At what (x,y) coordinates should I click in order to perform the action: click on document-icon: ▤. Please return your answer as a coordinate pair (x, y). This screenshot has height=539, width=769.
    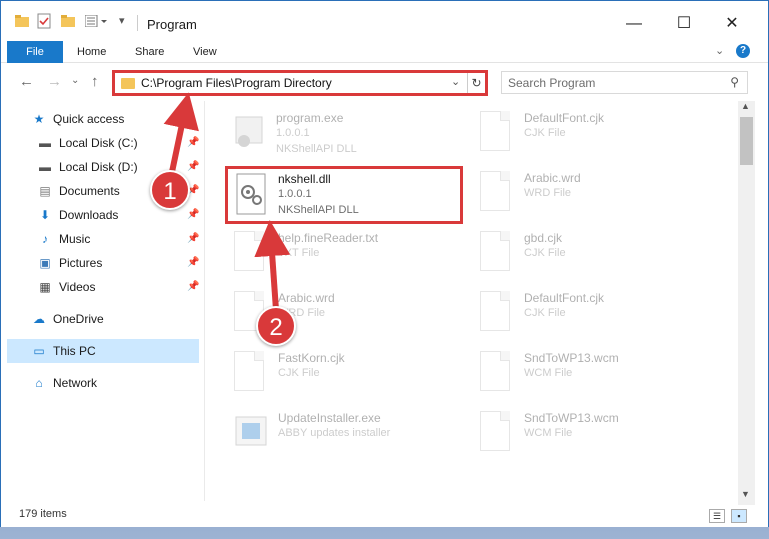
    Looking at the image, I should click on (45, 191).